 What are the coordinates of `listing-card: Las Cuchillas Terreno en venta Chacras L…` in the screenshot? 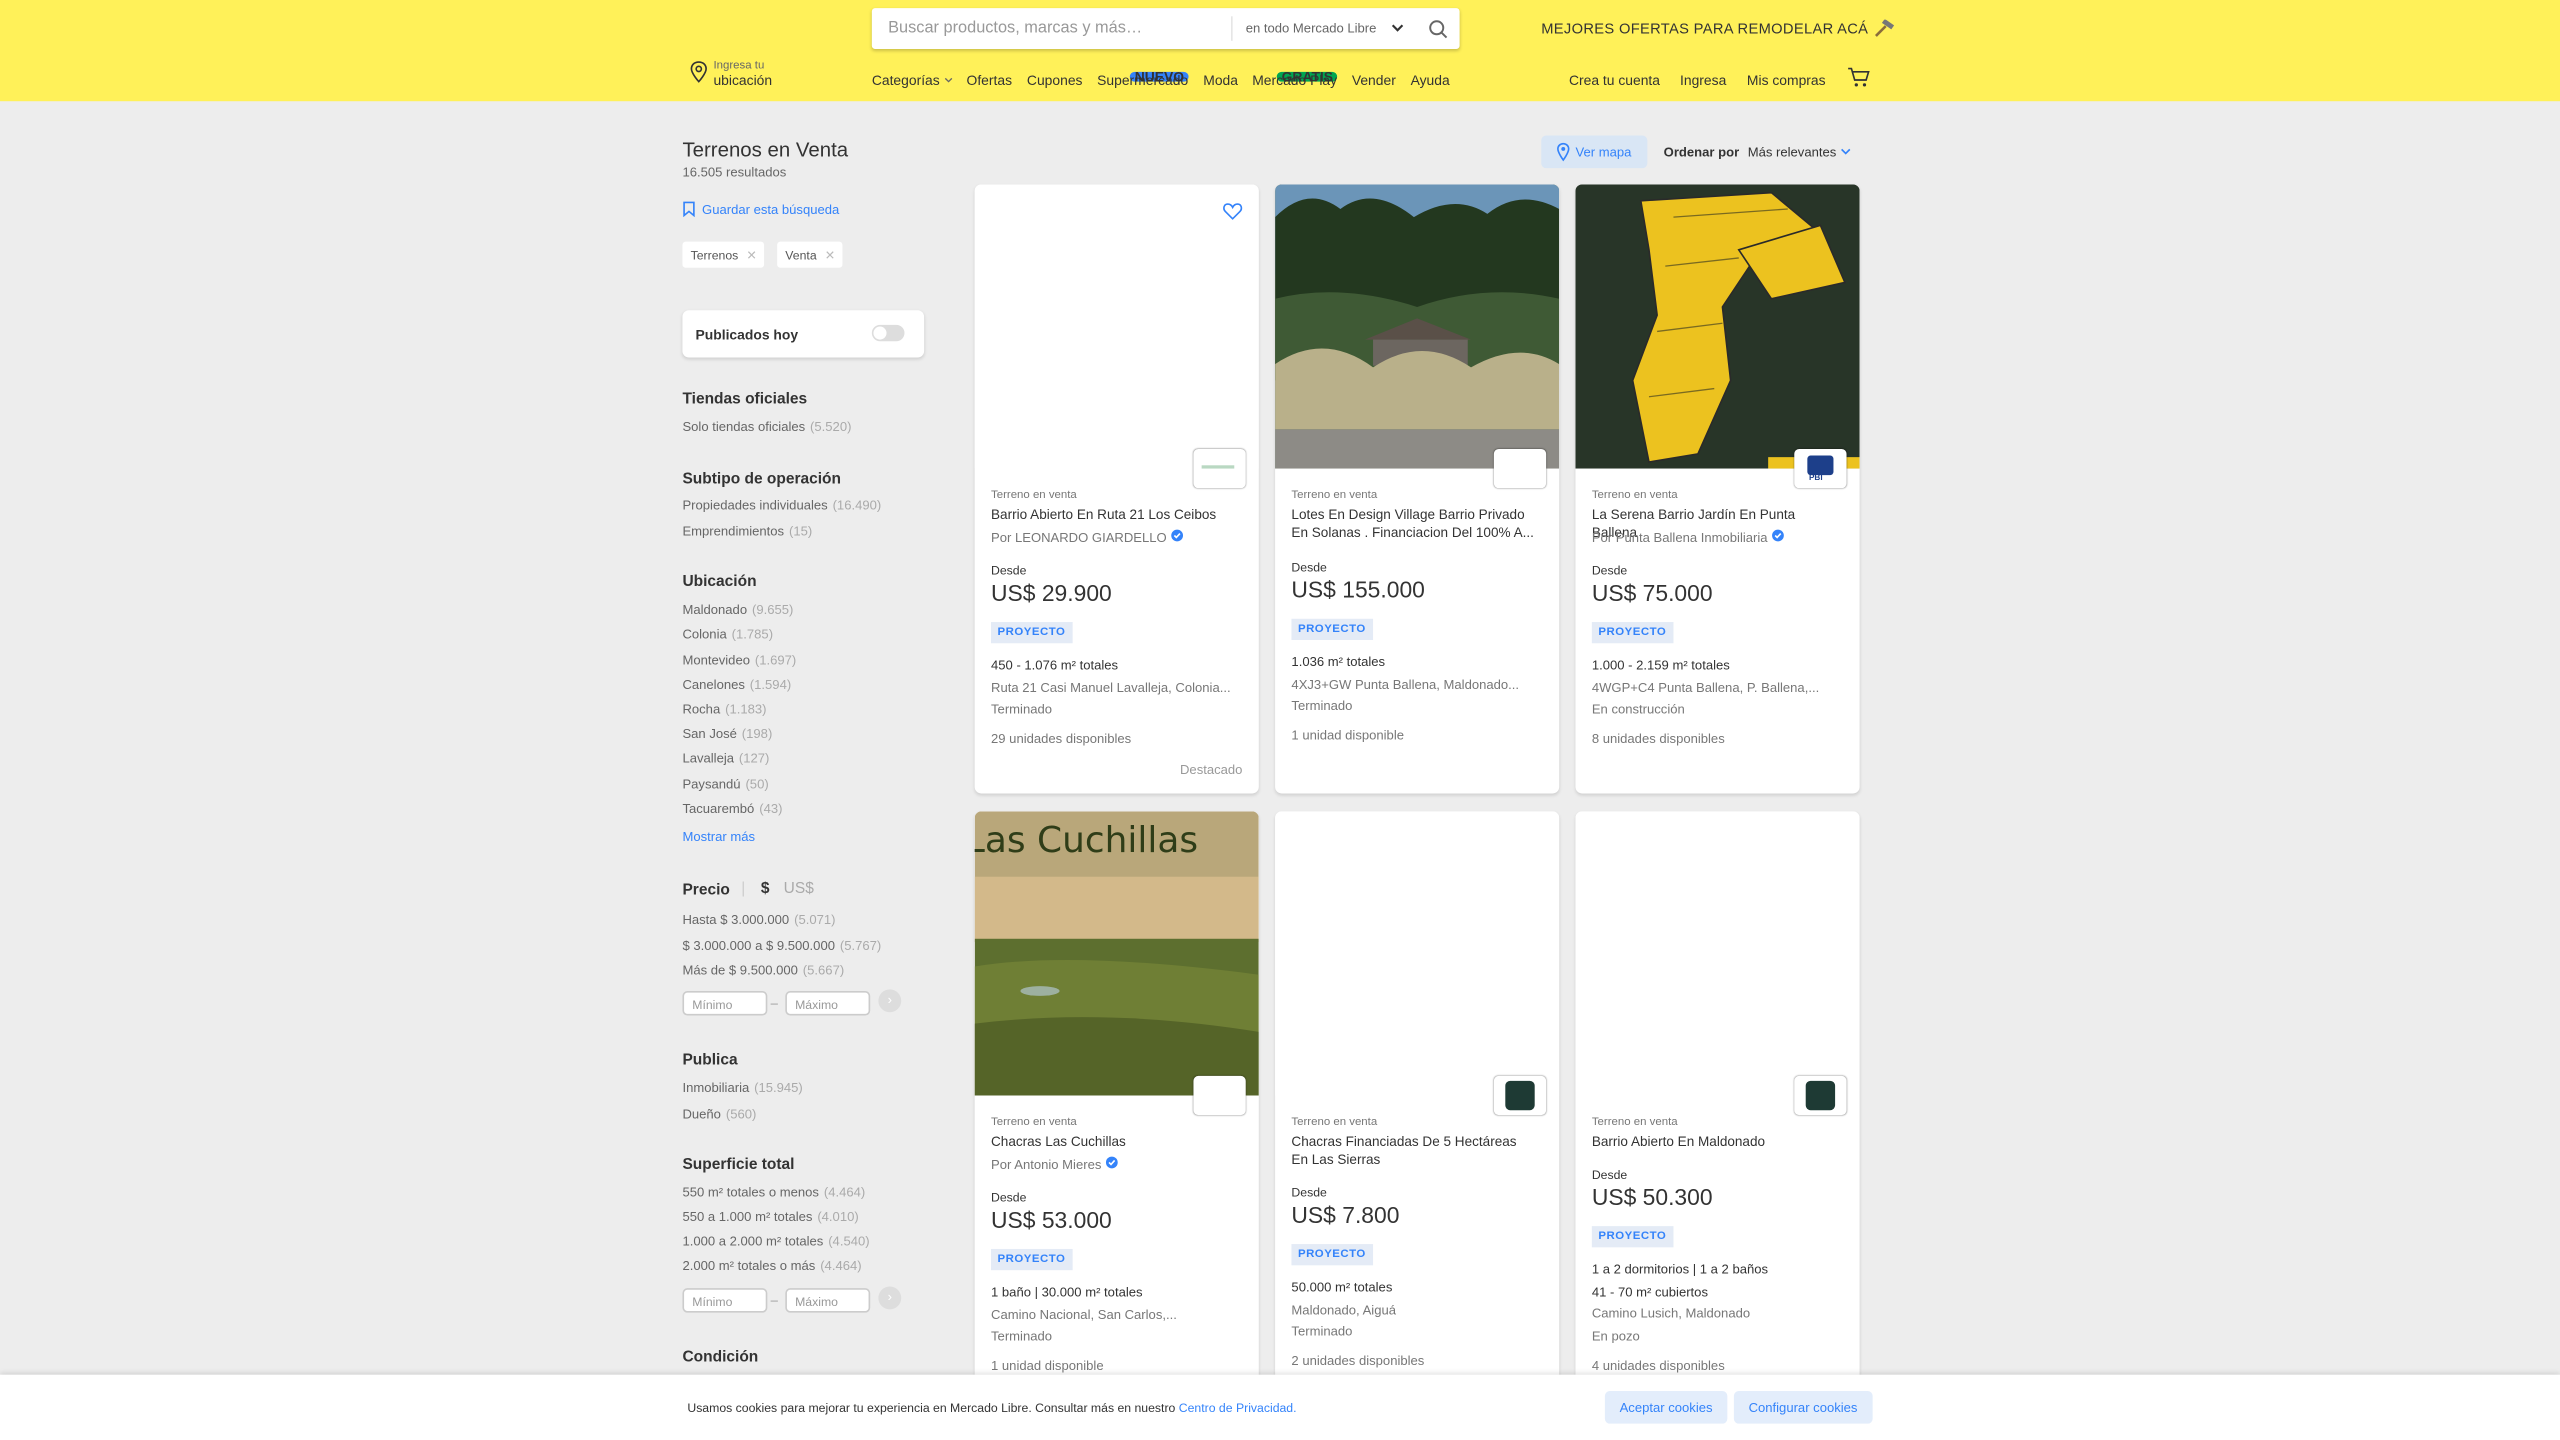 It's located at (1116, 1105).